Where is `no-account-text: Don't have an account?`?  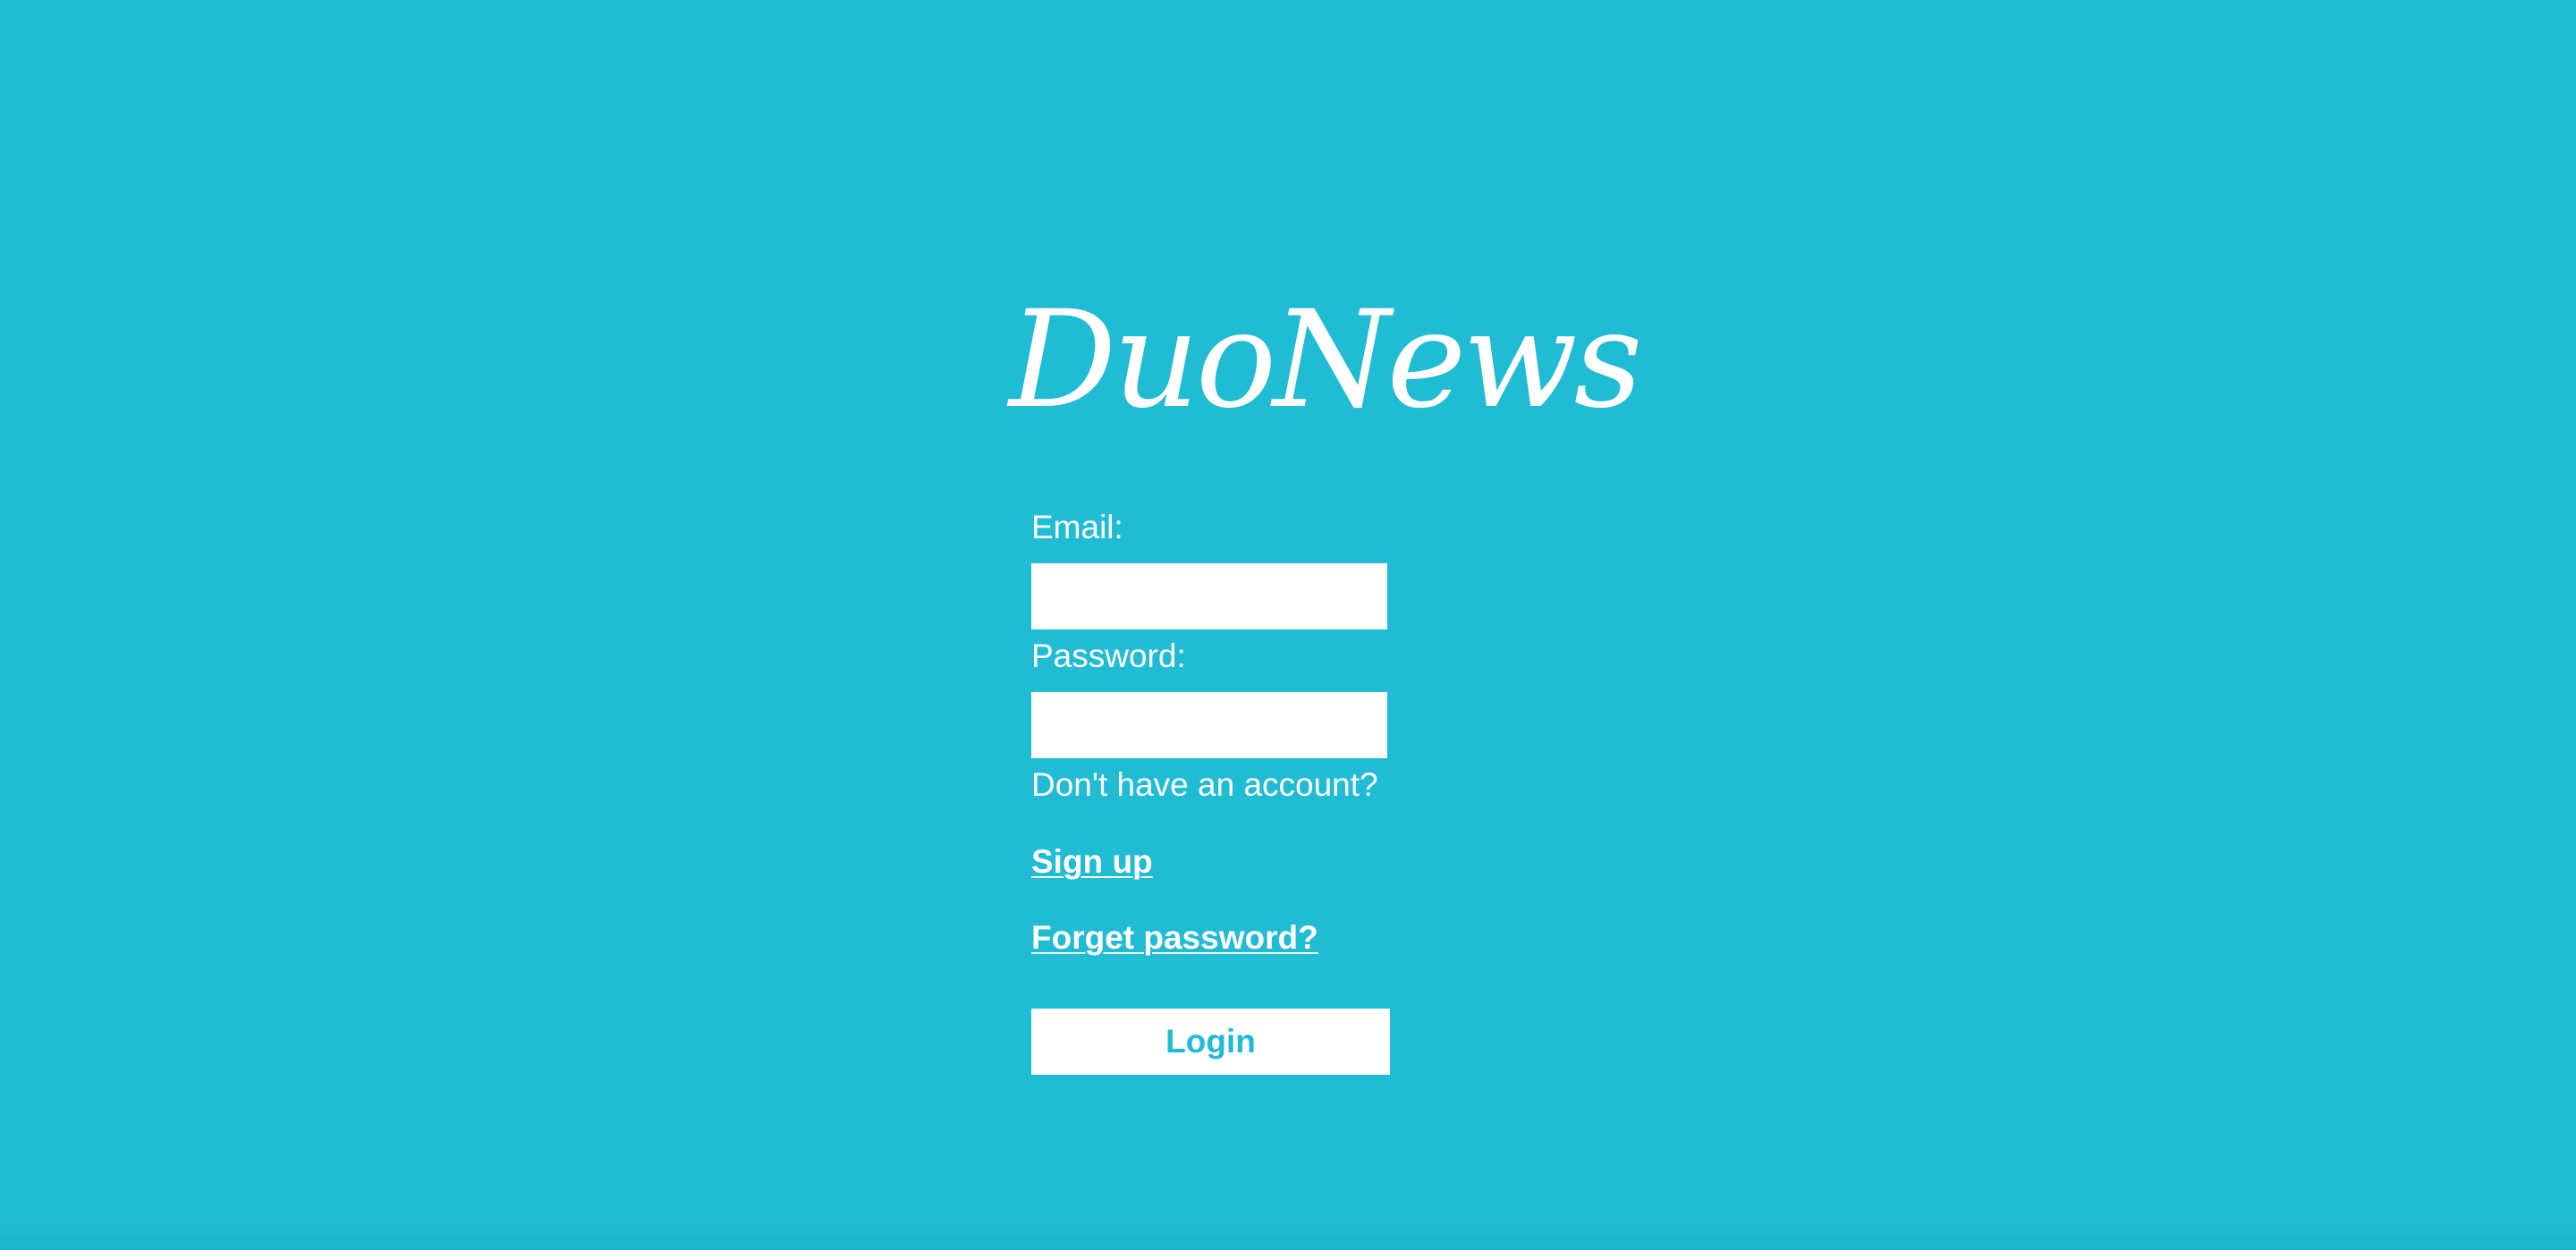 no-account-text: Don't have an account? is located at coordinates (1204, 784).